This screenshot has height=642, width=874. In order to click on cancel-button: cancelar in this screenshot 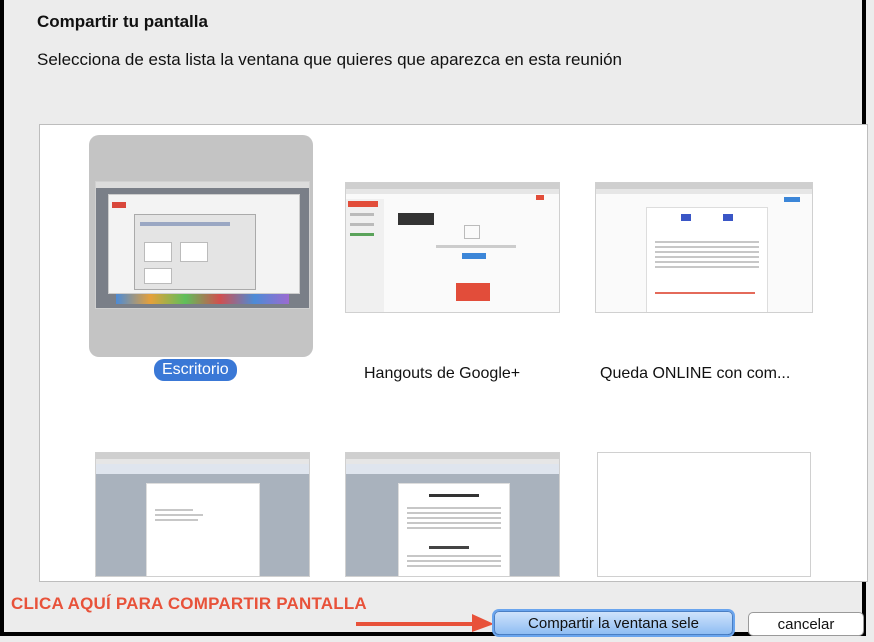, I will do `click(806, 624)`.